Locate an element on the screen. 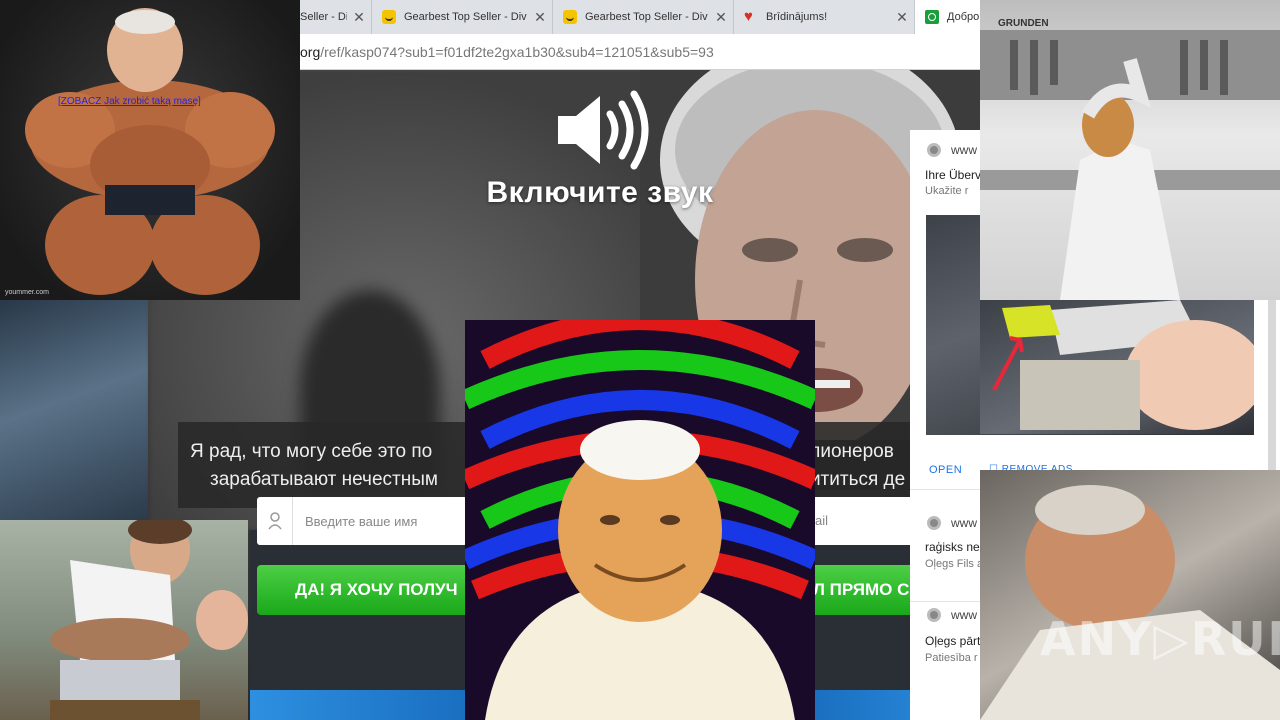  cta-label-left: ДА! Я ХОЧУ ПОЛУЧ is located at coordinates (376, 589).